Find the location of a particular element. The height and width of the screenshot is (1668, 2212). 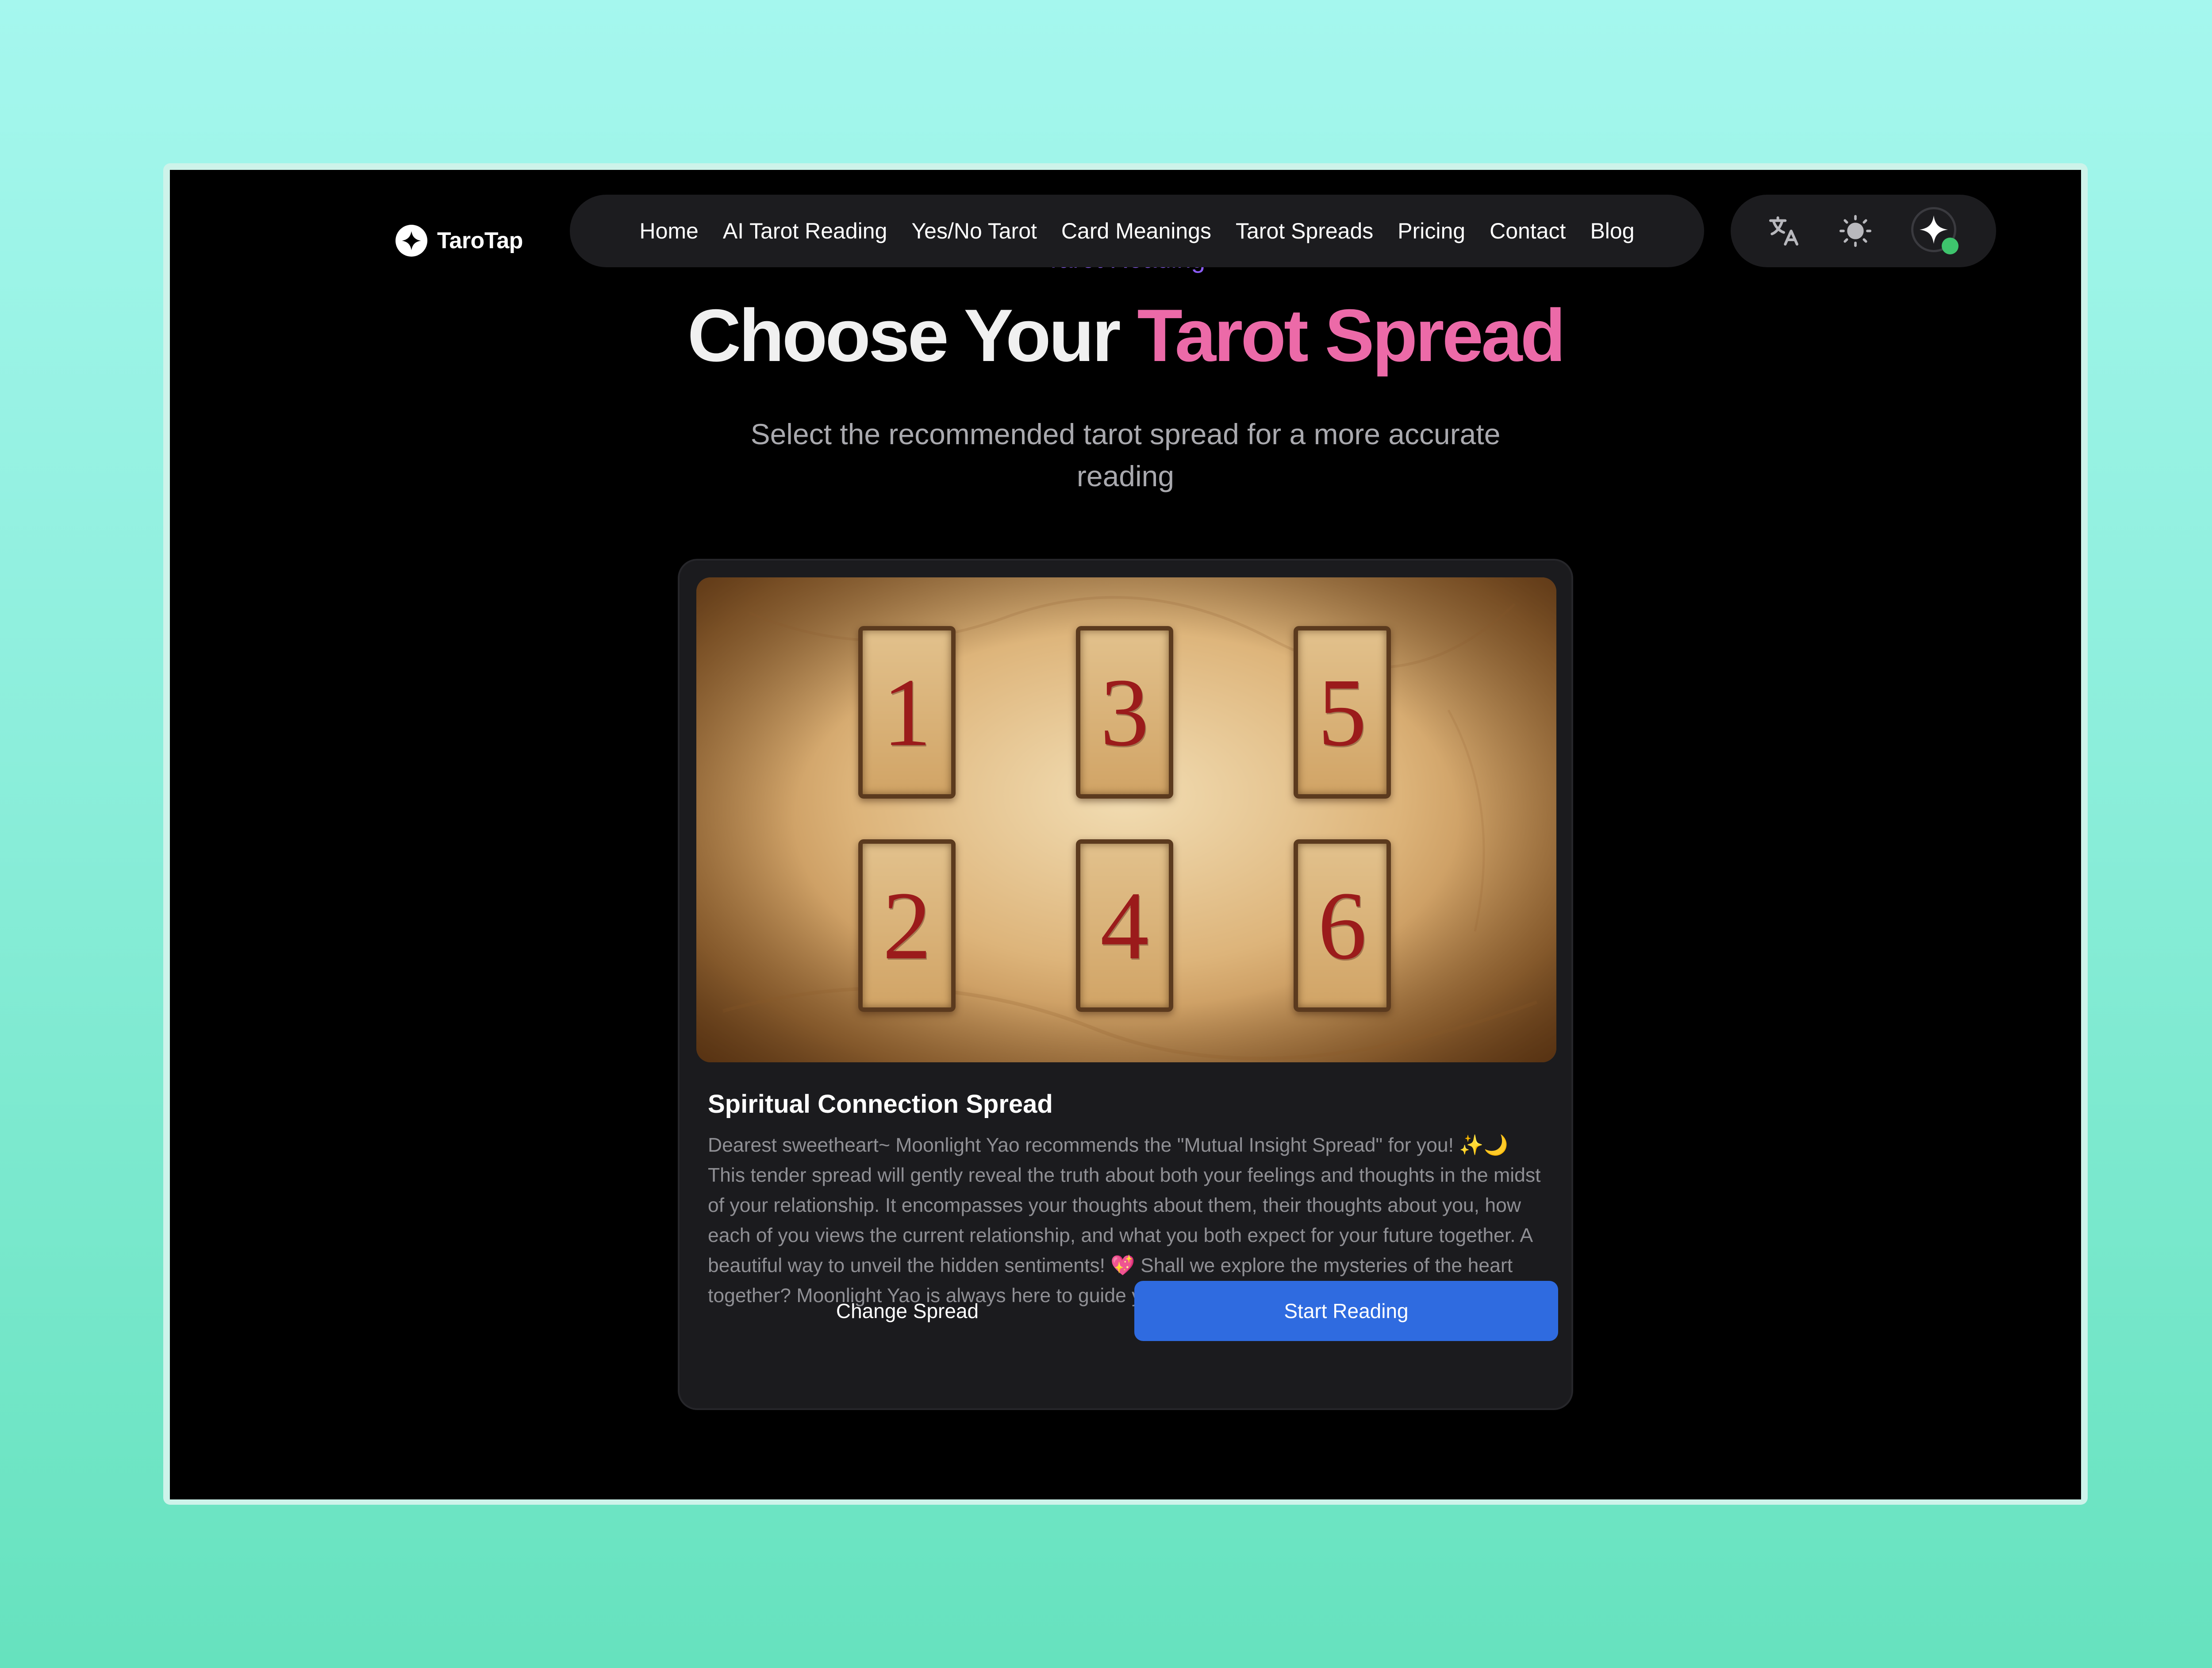

spread-slot-3: 3 is located at coordinates (1125, 712).